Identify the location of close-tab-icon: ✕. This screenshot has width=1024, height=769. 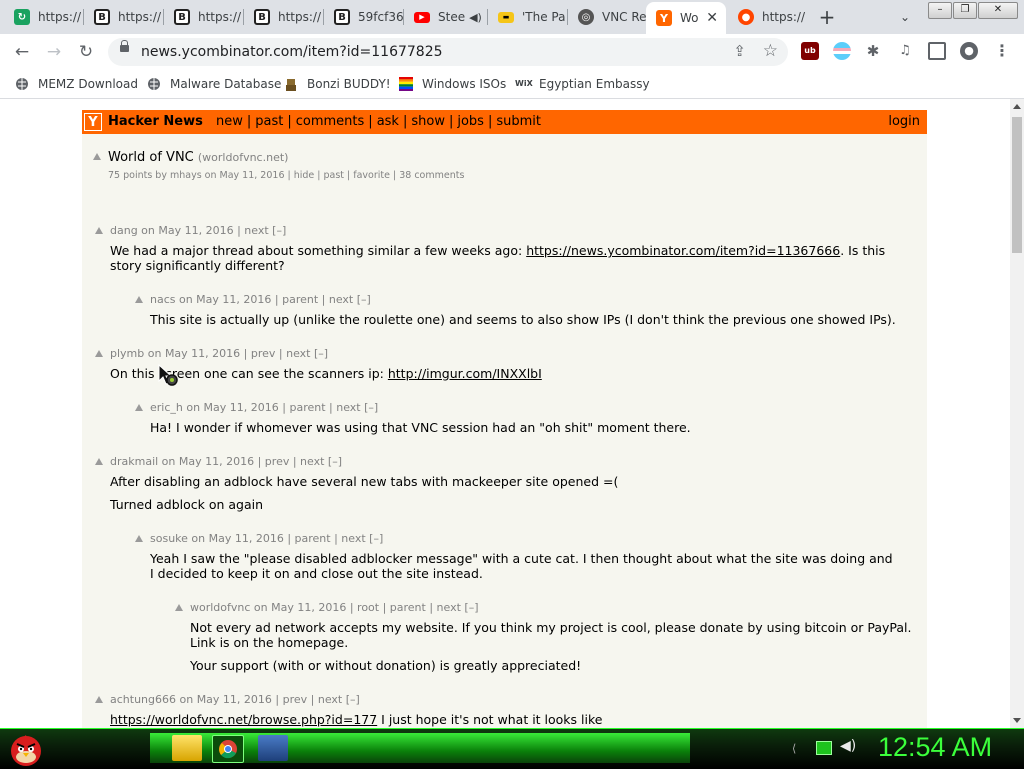
(712, 18).